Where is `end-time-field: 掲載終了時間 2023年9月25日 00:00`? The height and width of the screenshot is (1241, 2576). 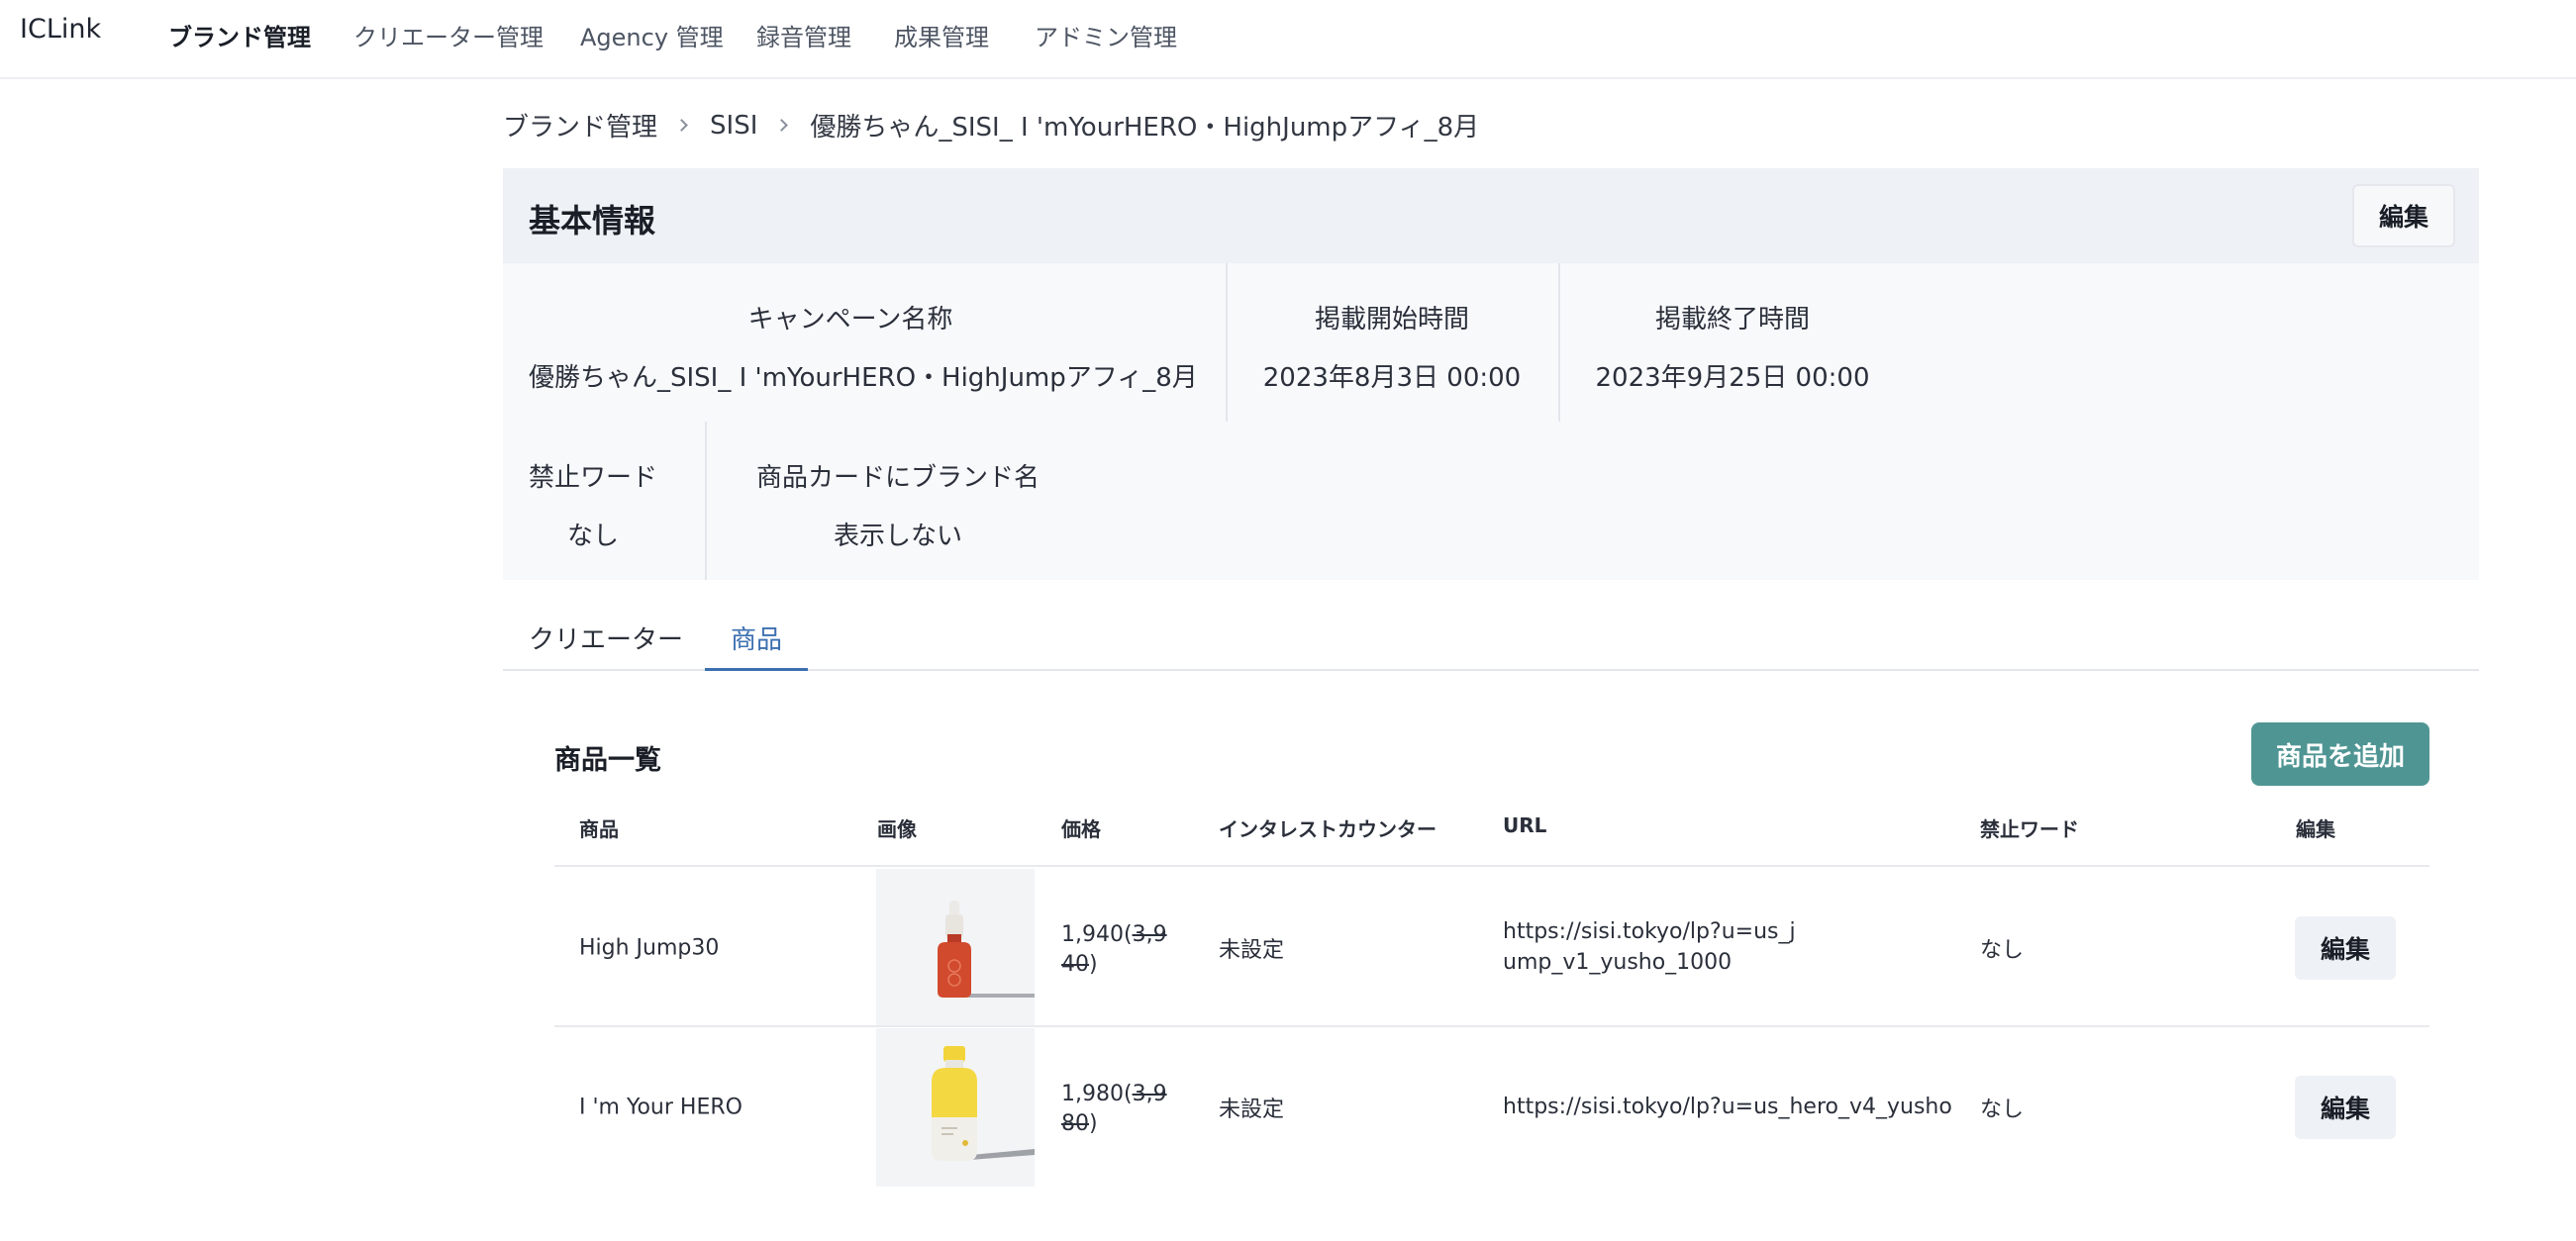
end-time-field: 掲載終了時間 2023年9月25日 00:00 is located at coordinates (1733, 347).